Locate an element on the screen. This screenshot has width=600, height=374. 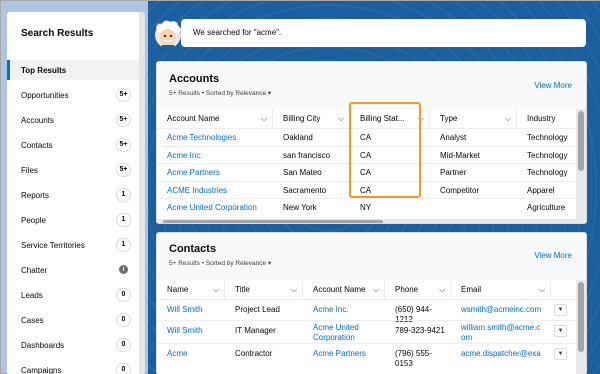
sidebar-item-contacts: Contacts 5+ is located at coordinates (76, 145).